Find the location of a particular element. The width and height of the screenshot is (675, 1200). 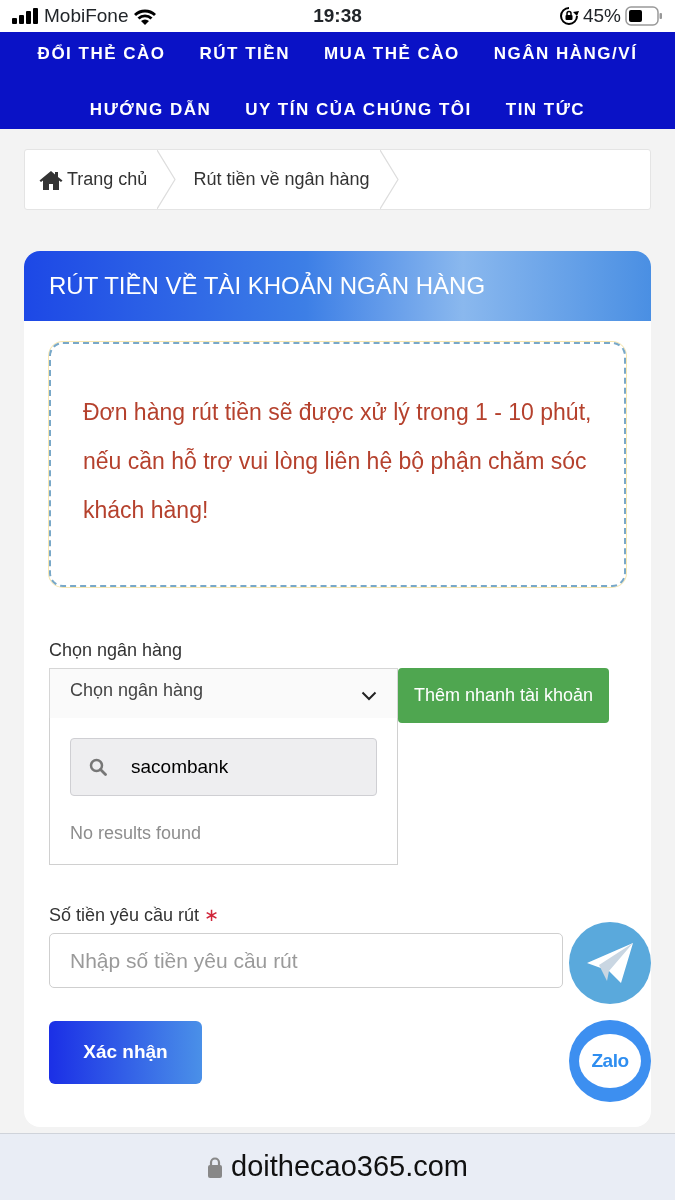

wifi-icon is located at coordinates (144, 16).